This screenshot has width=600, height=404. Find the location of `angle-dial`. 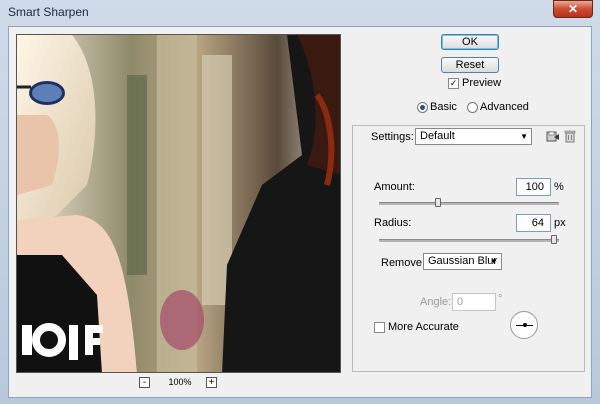

angle-dial is located at coordinates (524, 325).